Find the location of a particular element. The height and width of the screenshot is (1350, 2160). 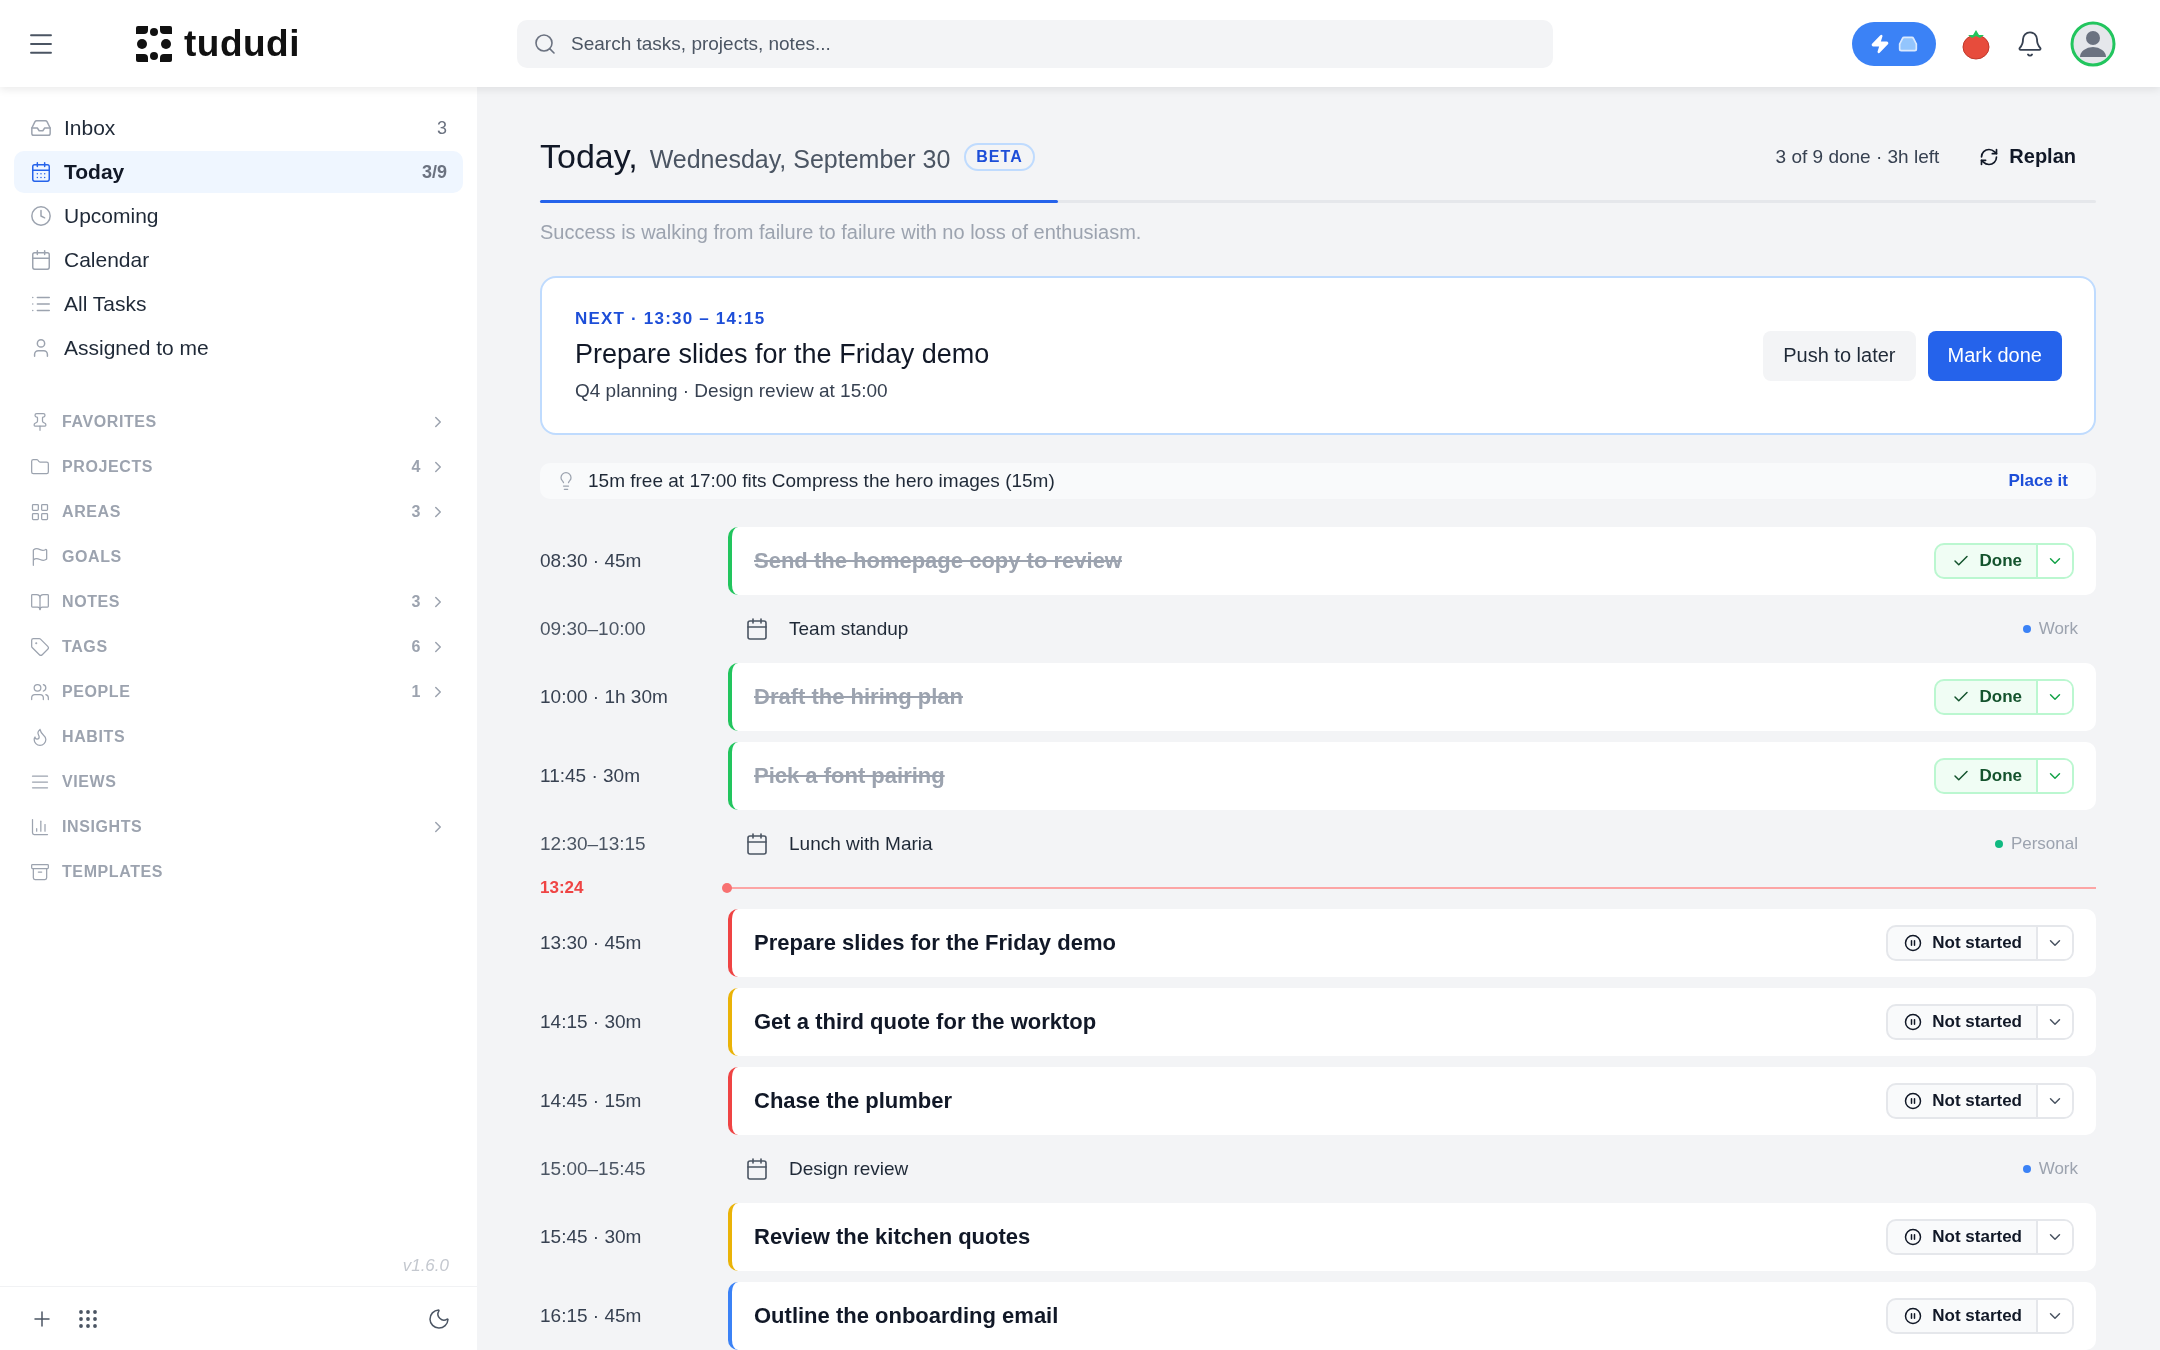

logo-icon is located at coordinates (154, 43).